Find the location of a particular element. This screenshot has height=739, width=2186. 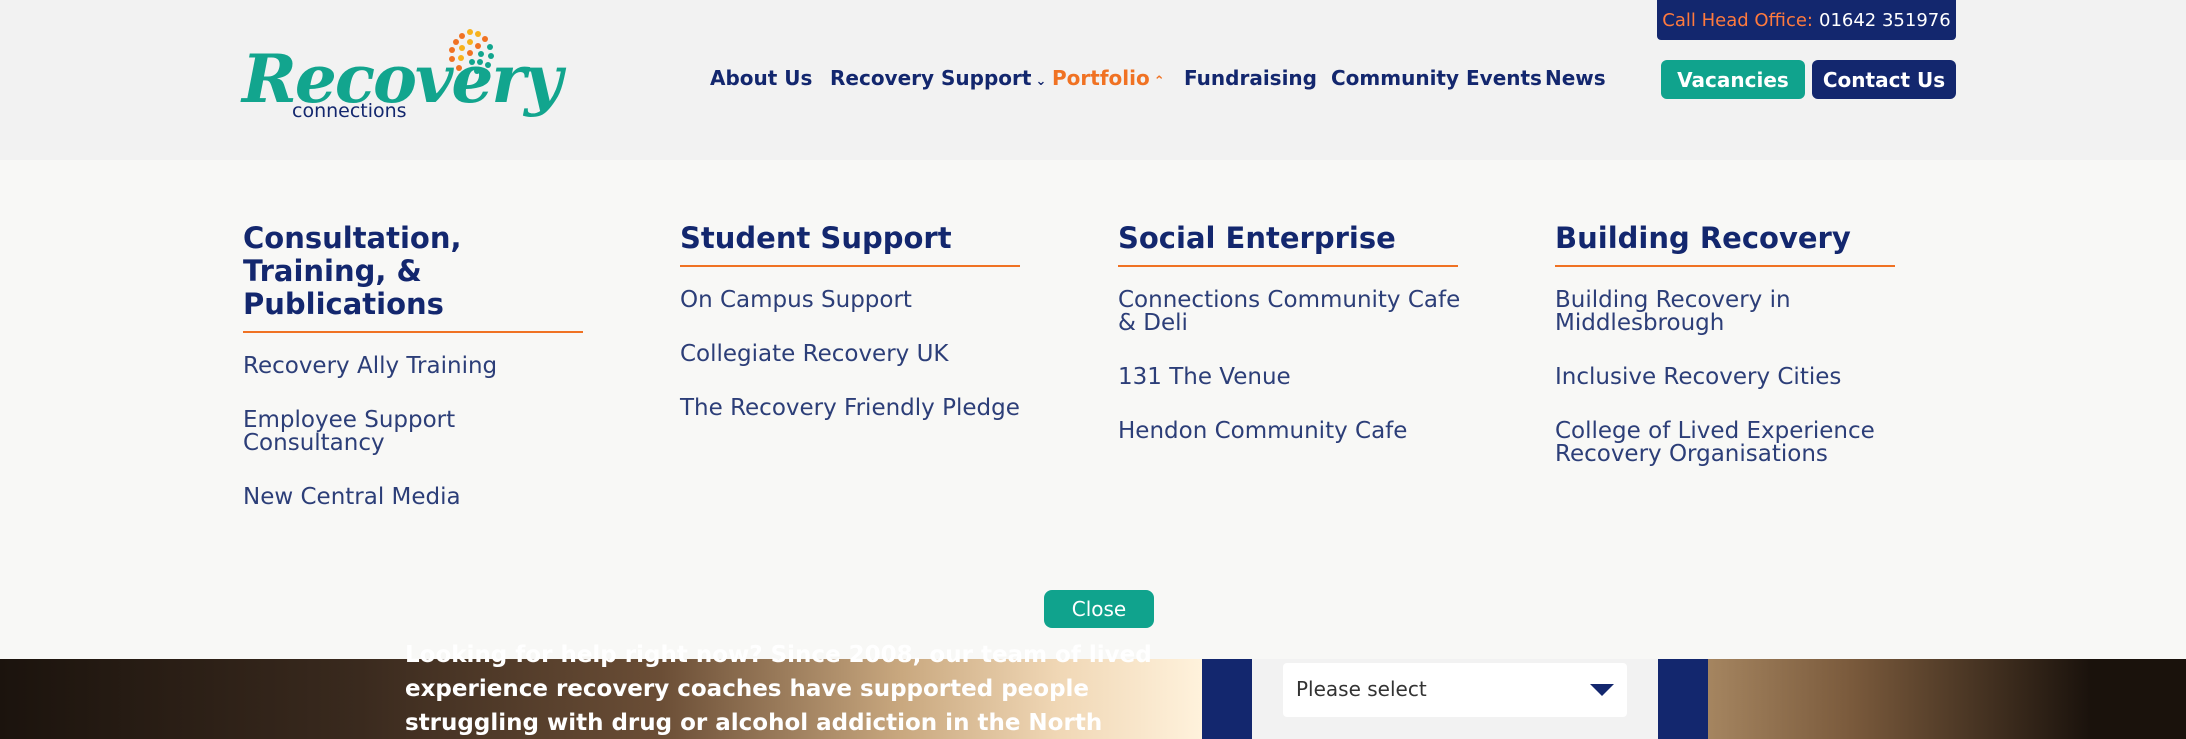

menu-link: Building Recovery in Middlesbrough is located at coordinates (1735, 312).